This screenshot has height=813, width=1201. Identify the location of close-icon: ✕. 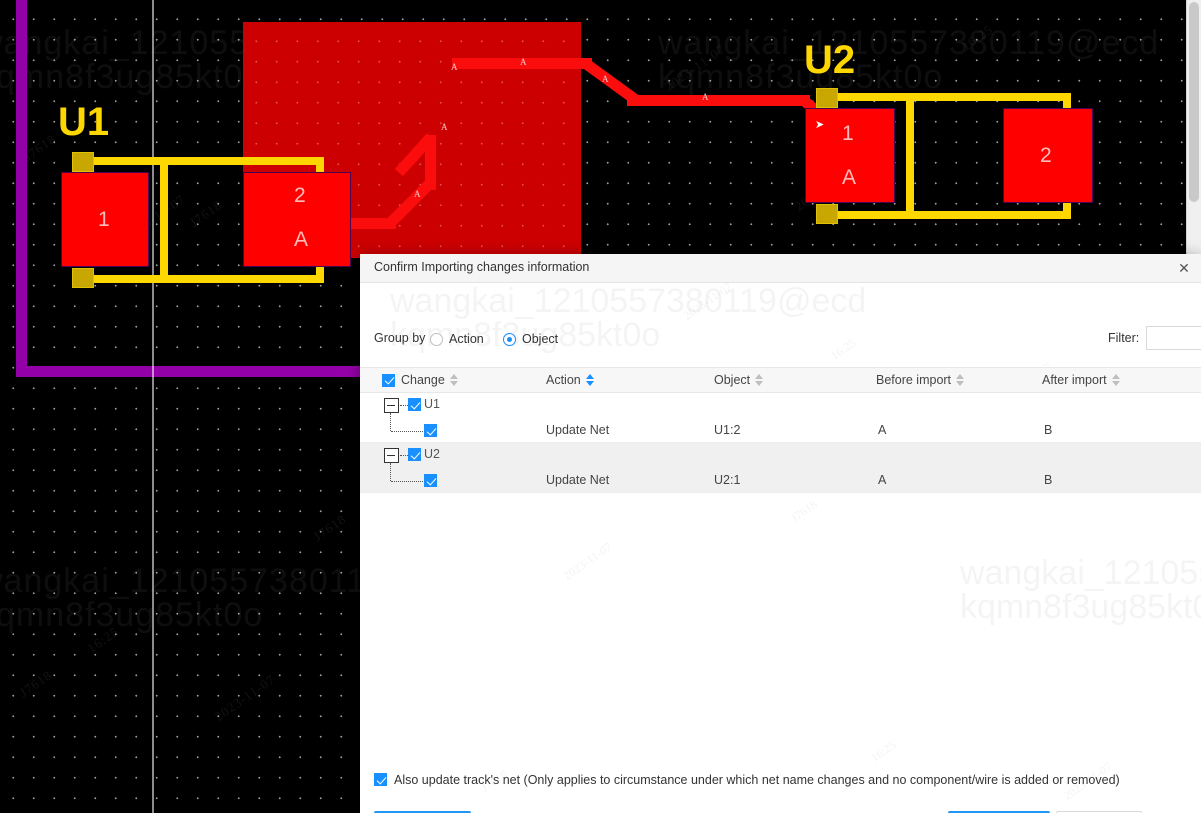
(1184, 268).